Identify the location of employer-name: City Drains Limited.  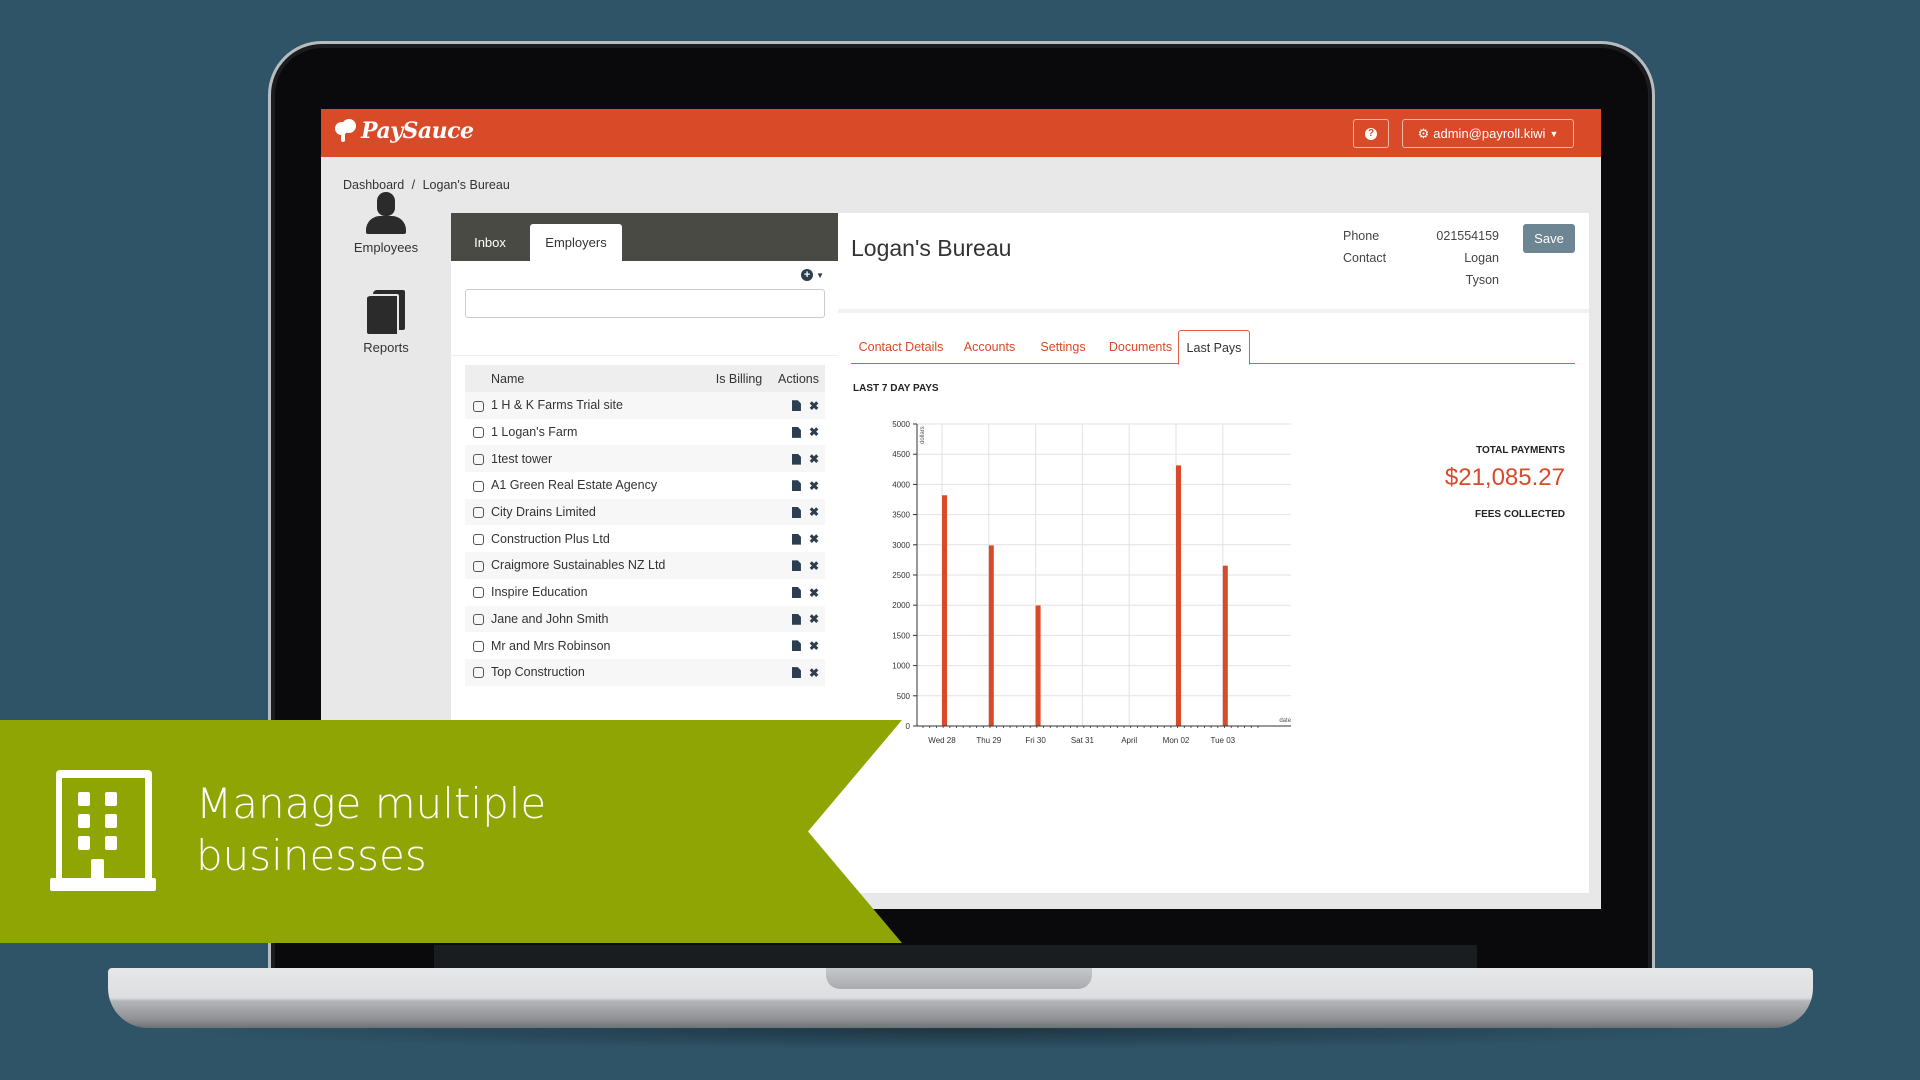
(600, 512).